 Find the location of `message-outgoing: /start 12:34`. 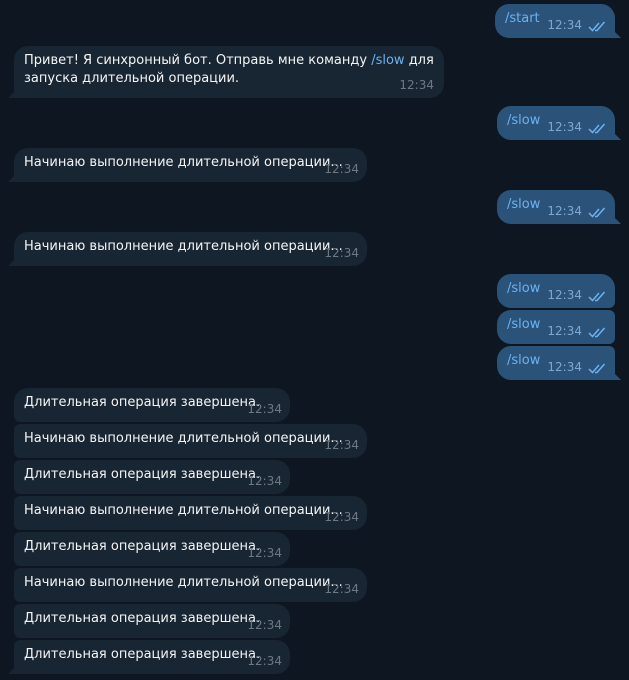

message-outgoing: /start 12:34 is located at coordinates (555, 21).